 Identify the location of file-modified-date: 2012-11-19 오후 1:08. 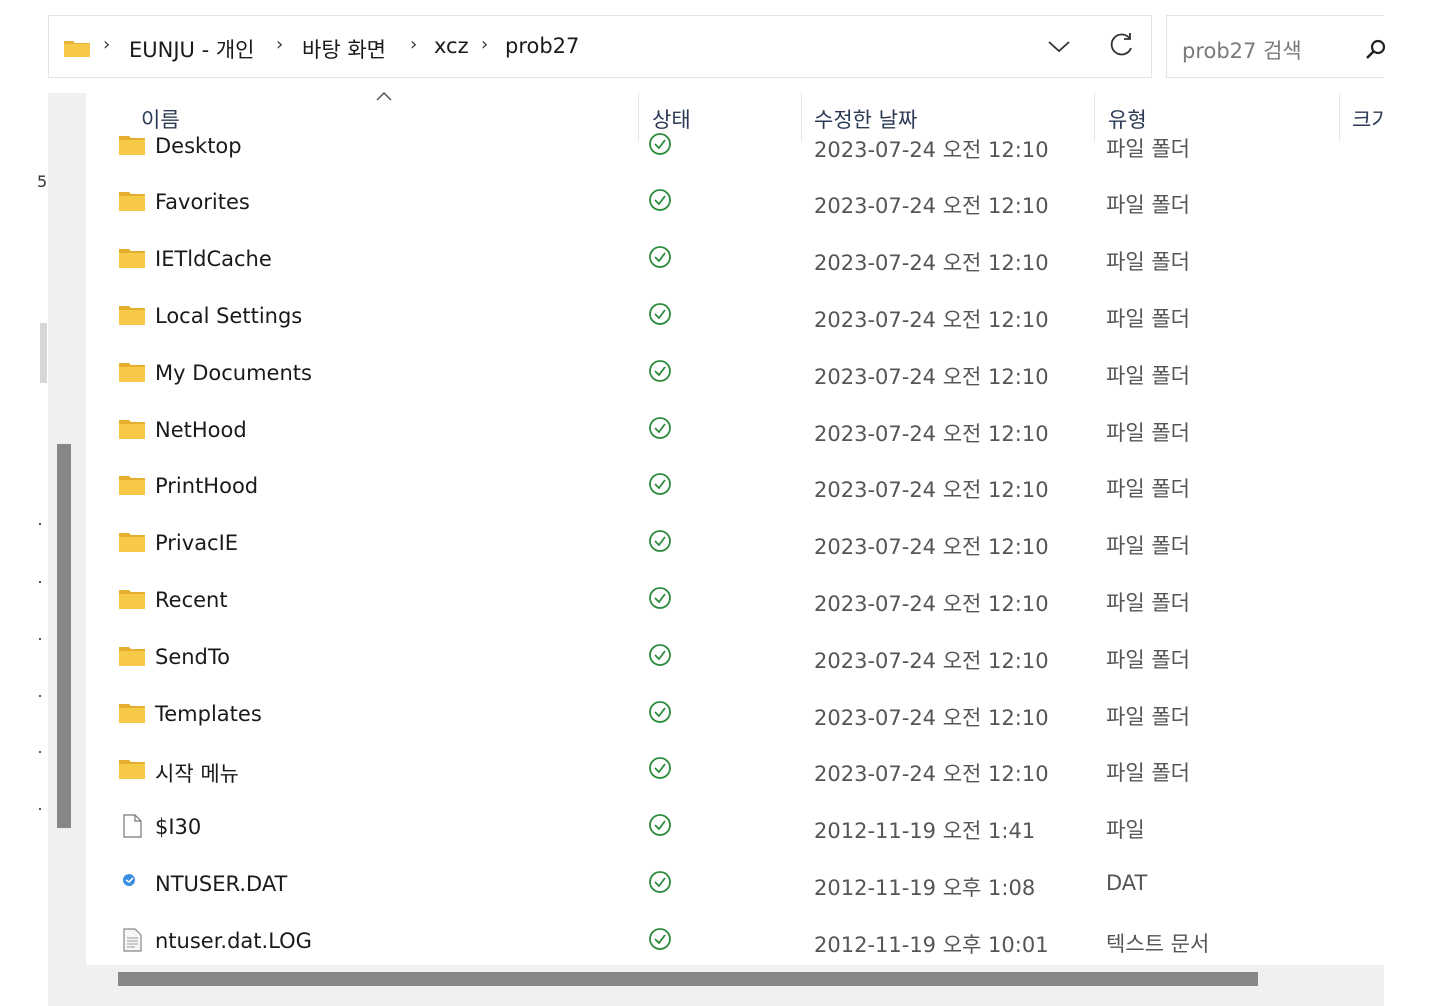
(925, 887).